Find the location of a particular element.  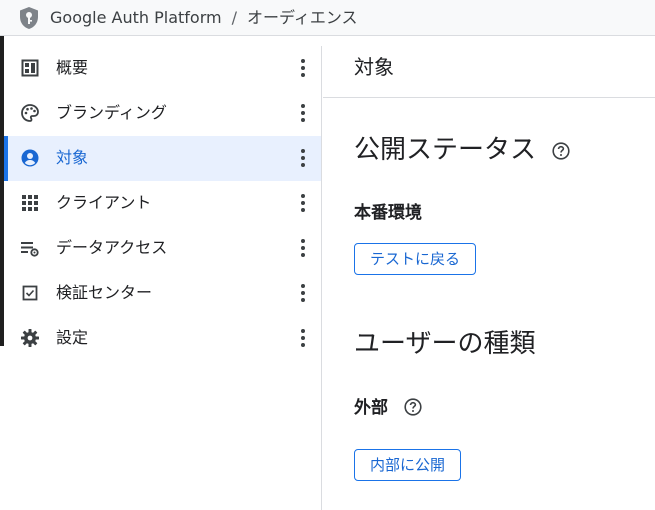

sidebar-item-label: 設定 is located at coordinates (72, 337).